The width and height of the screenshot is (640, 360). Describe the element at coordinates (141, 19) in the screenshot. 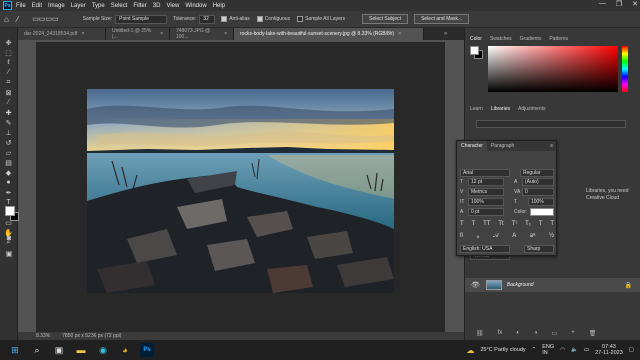

I see `sample-size-select: Point Sample` at that location.